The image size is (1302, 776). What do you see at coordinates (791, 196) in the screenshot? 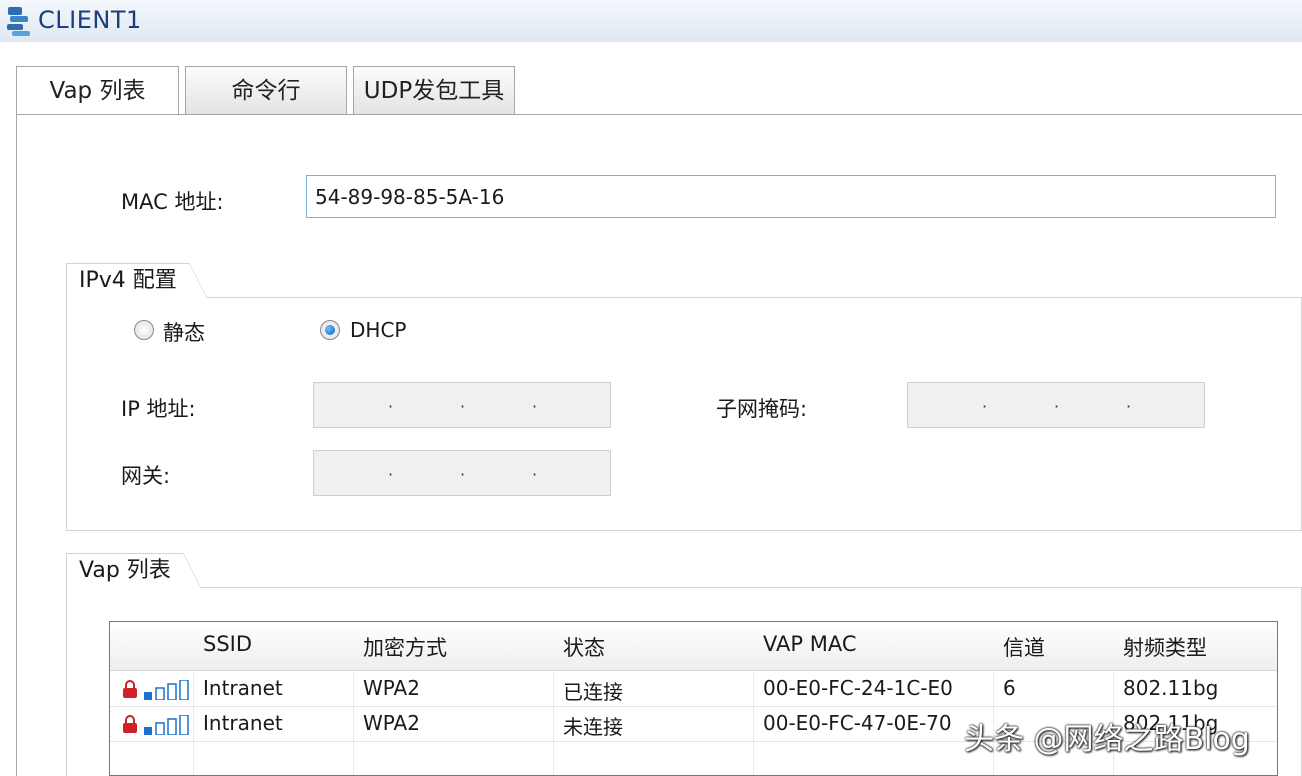
I see `mac-address-field` at bounding box center [791, 196].